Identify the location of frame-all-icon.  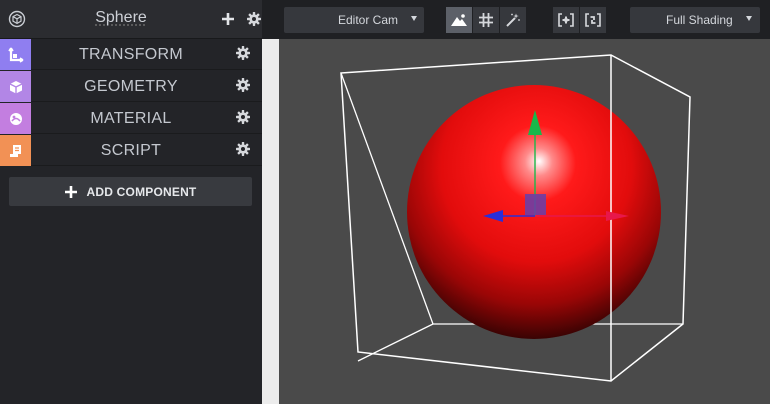
(593, 20).